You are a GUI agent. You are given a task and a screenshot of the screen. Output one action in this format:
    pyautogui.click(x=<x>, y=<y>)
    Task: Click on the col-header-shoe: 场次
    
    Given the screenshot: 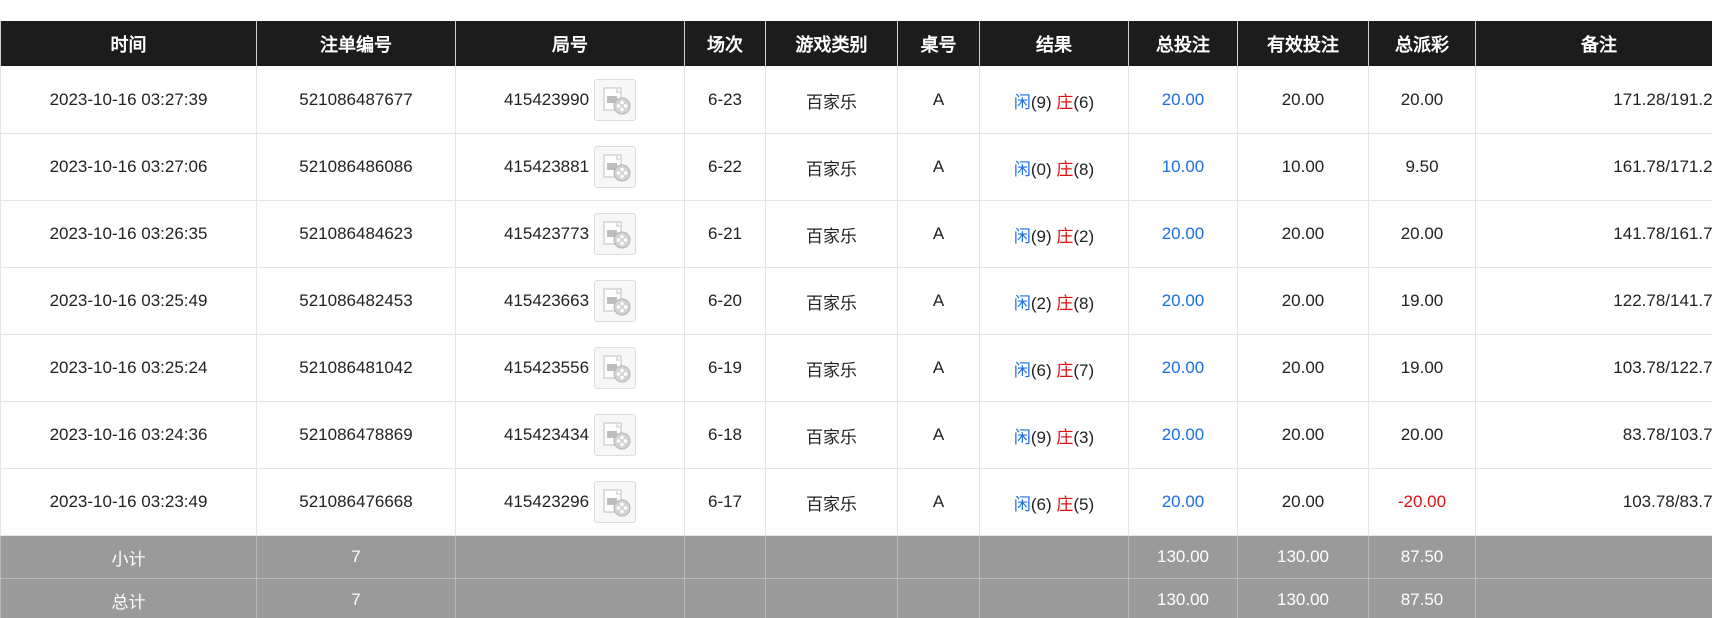 What is the action you would take?
    pyautogui.click(x=725, y=43)
    